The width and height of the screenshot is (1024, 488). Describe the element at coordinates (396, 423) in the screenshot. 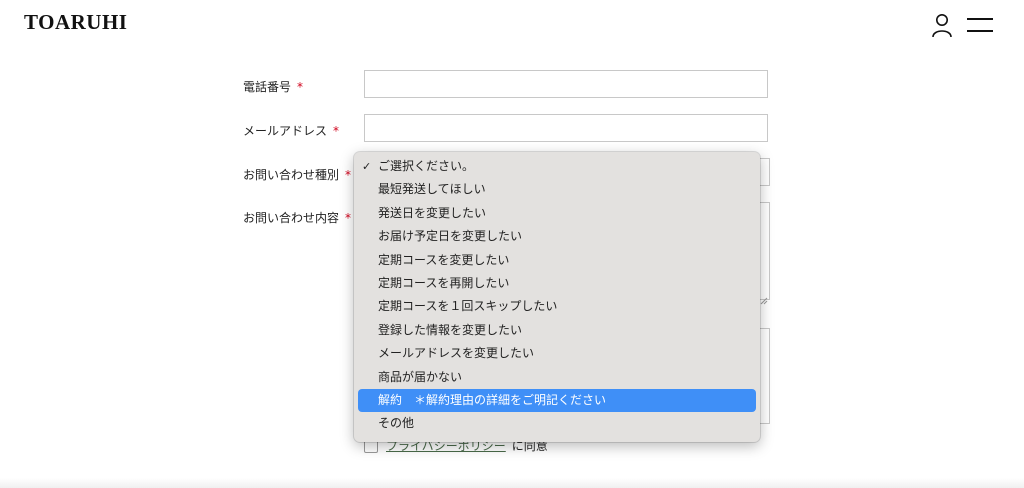

I see `option-label: その他` at that location.